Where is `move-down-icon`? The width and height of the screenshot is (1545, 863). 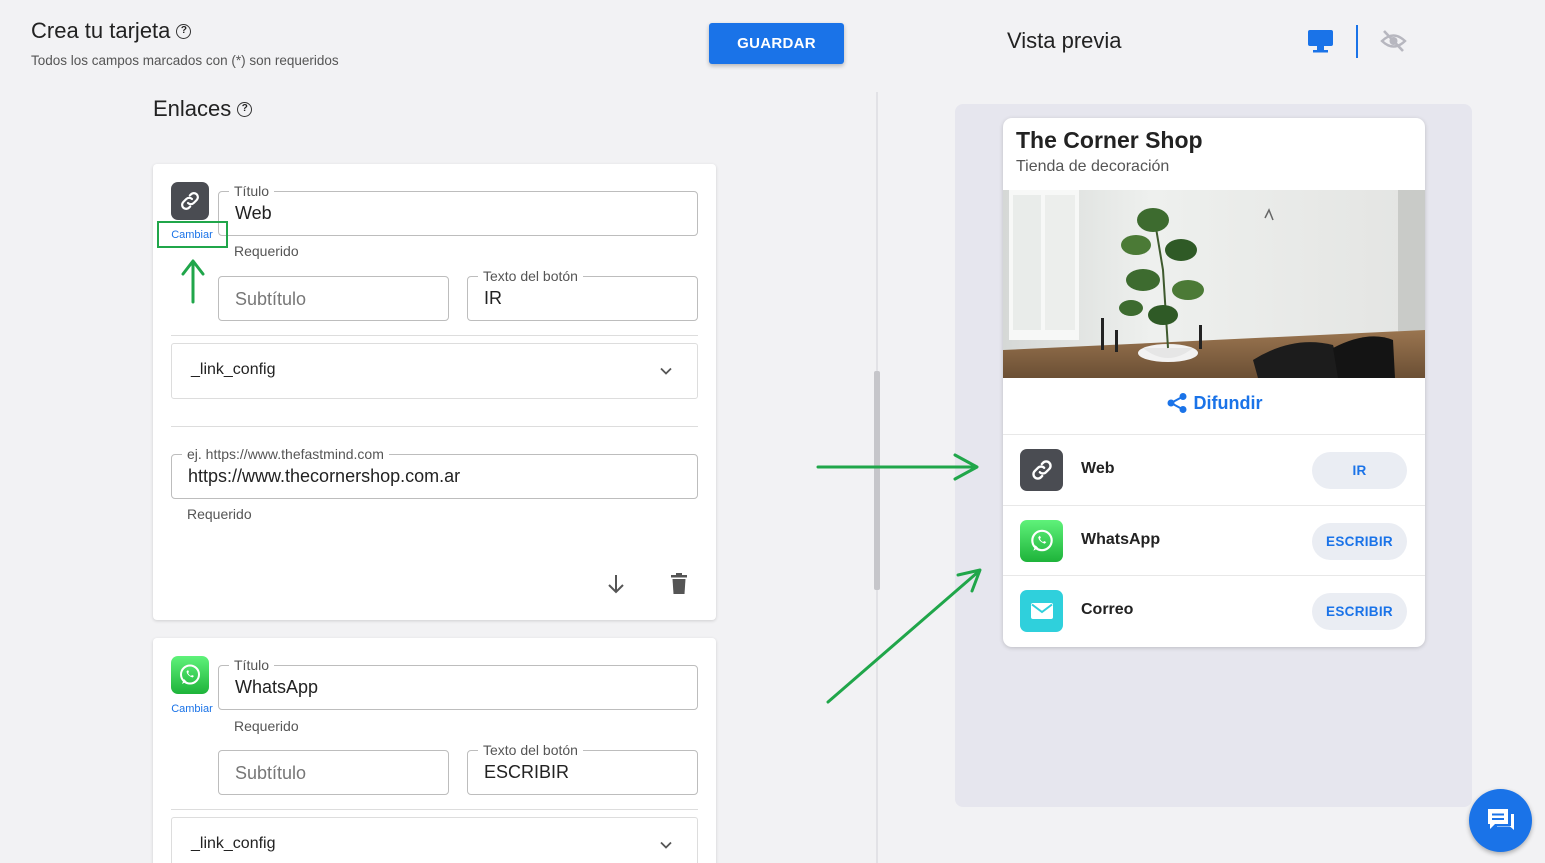
move-down-icon is located at coordinates (616, 584).